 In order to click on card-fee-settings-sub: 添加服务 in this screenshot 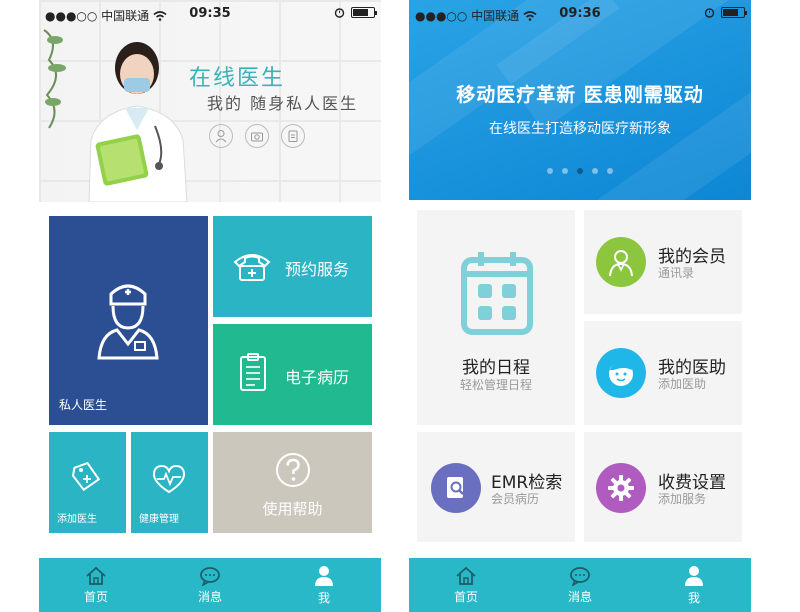, I will do `click(682, 499)`.